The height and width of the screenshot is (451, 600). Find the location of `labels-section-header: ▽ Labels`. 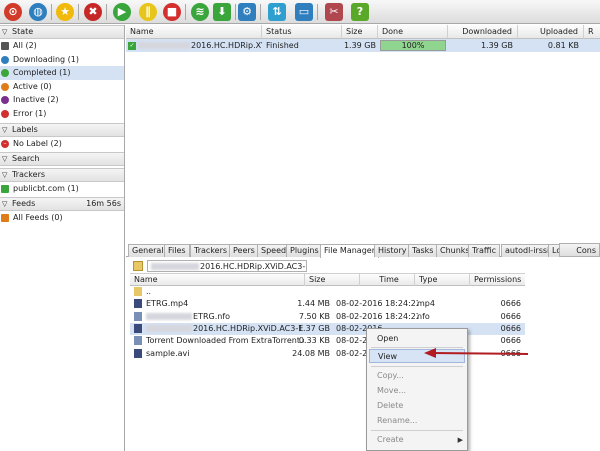

labels-section-header: ▽ Labels is located at coordinates (62, 129).